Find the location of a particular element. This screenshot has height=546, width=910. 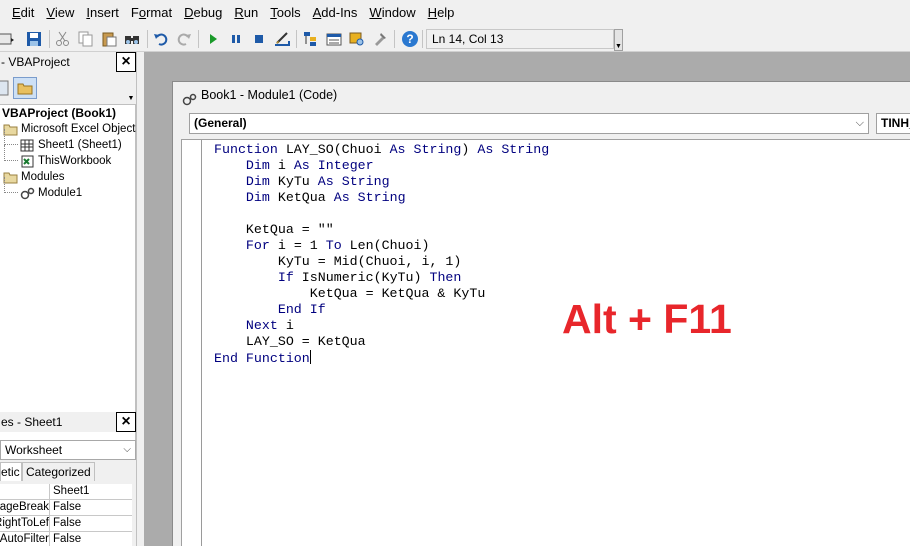

properties-title: es - Sheet1 × is located at coordinates (68, 422).